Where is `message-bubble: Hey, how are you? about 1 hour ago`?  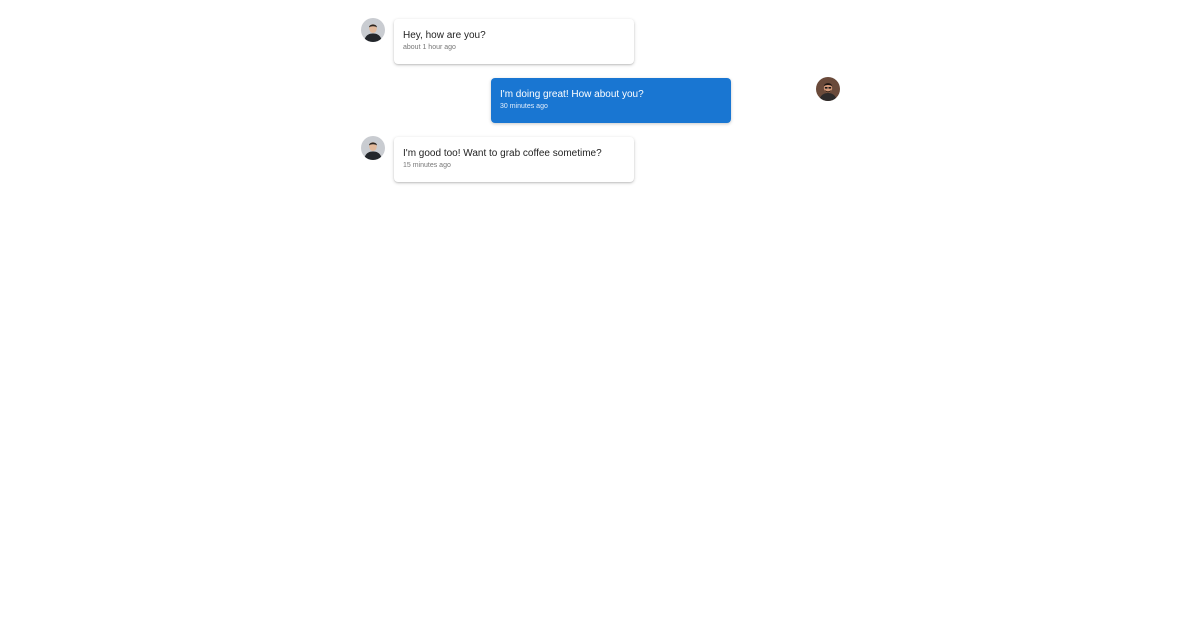
message-bubble: Hey, how are you? about 1 hour ago is located at coordinates (514, 41).